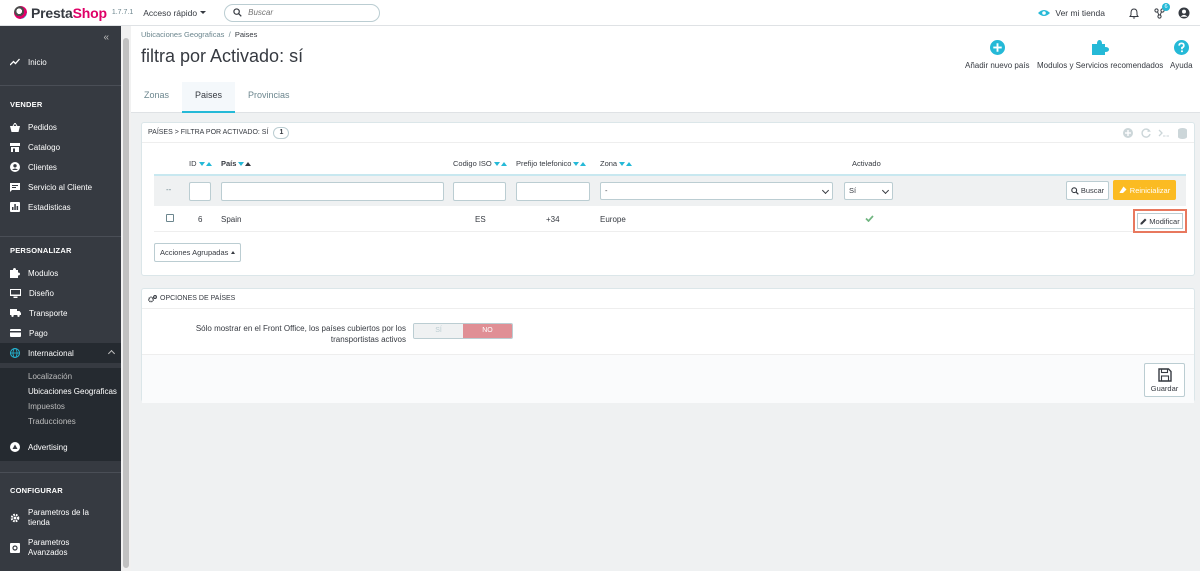 The height and width of the screenshot is (571, 1200). I want to click on prestashop-logo: PrestaShop 1.7.7.1, so click(73, 13).